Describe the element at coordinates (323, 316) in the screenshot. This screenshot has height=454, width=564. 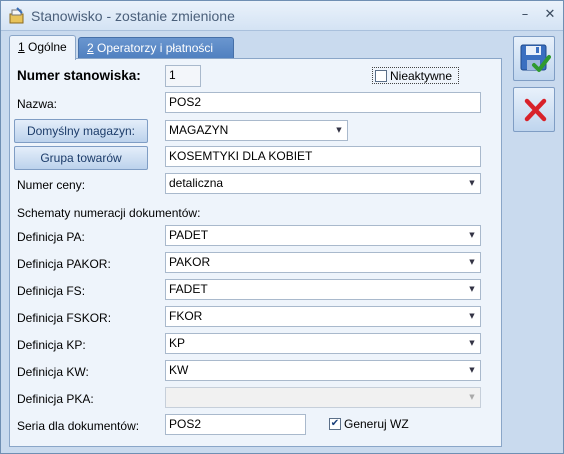
I see `def-fskor-select: FKOR ▼` at that location.